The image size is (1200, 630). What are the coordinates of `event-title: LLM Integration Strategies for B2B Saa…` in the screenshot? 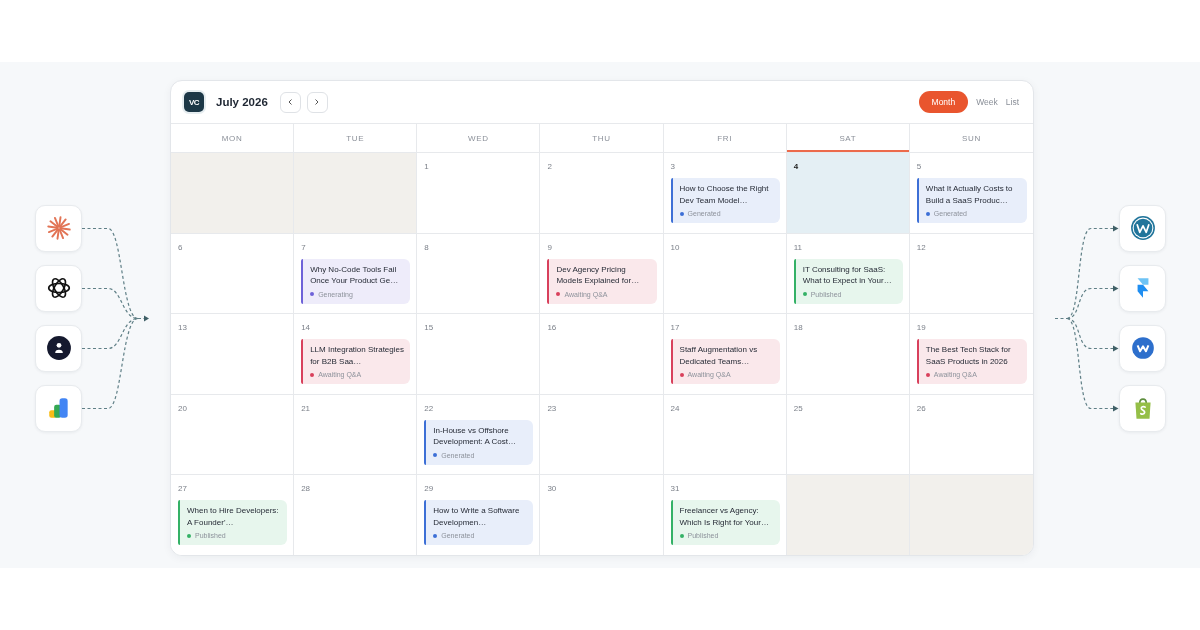 It's located at (357, 356).